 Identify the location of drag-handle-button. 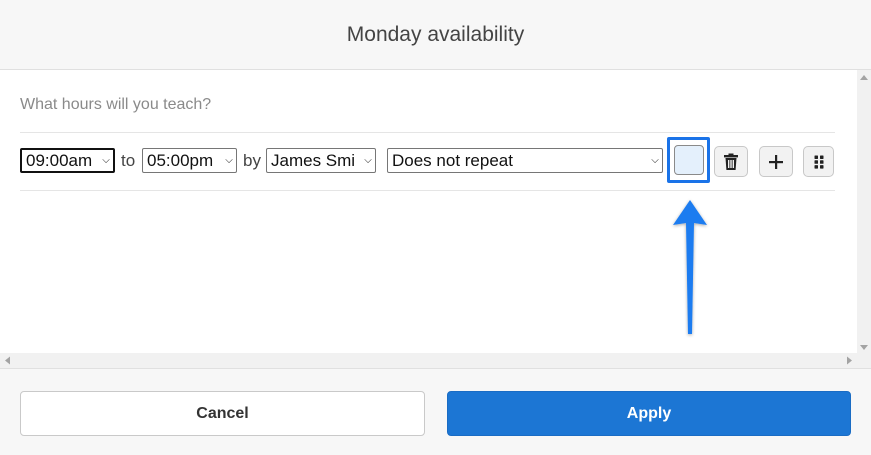
(818, 161).